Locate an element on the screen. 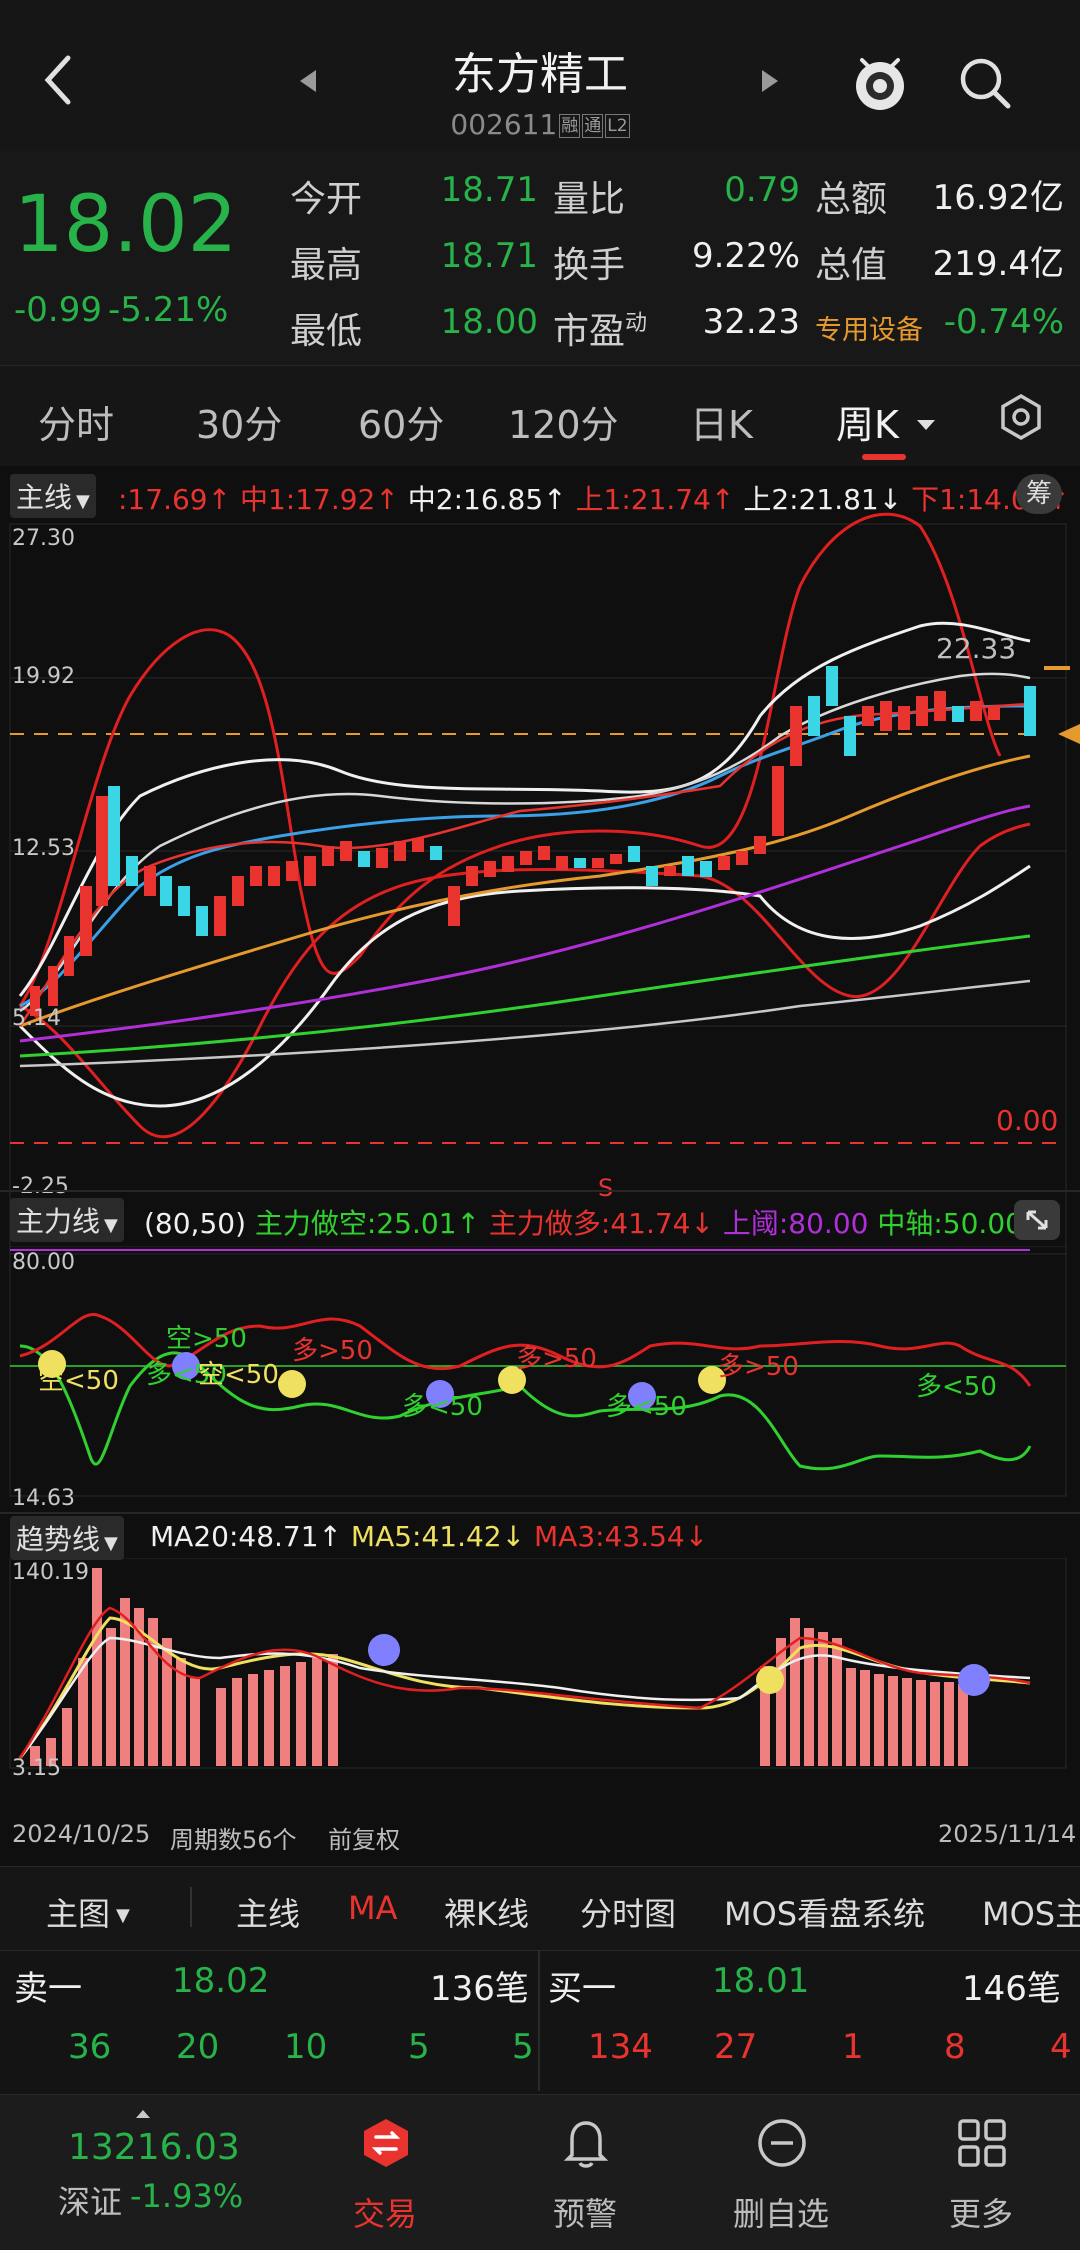  amount-value: 16.92亿 is located at coordinates (998, 198).